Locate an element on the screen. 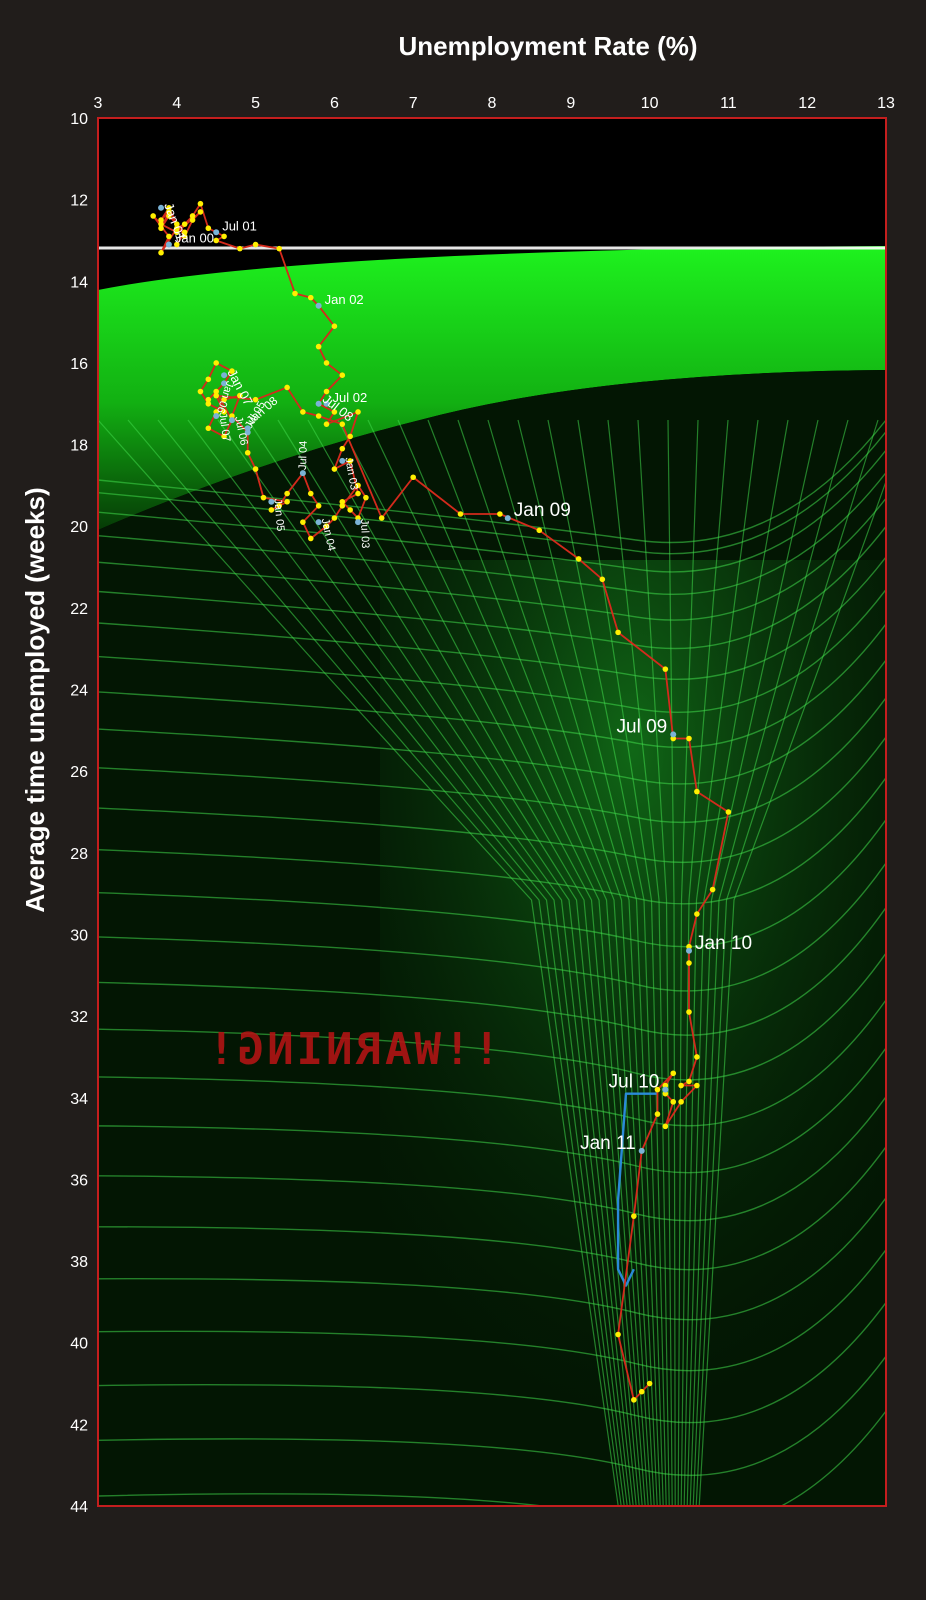  point-label: Jan 10 is located at coordinates (723, 943).